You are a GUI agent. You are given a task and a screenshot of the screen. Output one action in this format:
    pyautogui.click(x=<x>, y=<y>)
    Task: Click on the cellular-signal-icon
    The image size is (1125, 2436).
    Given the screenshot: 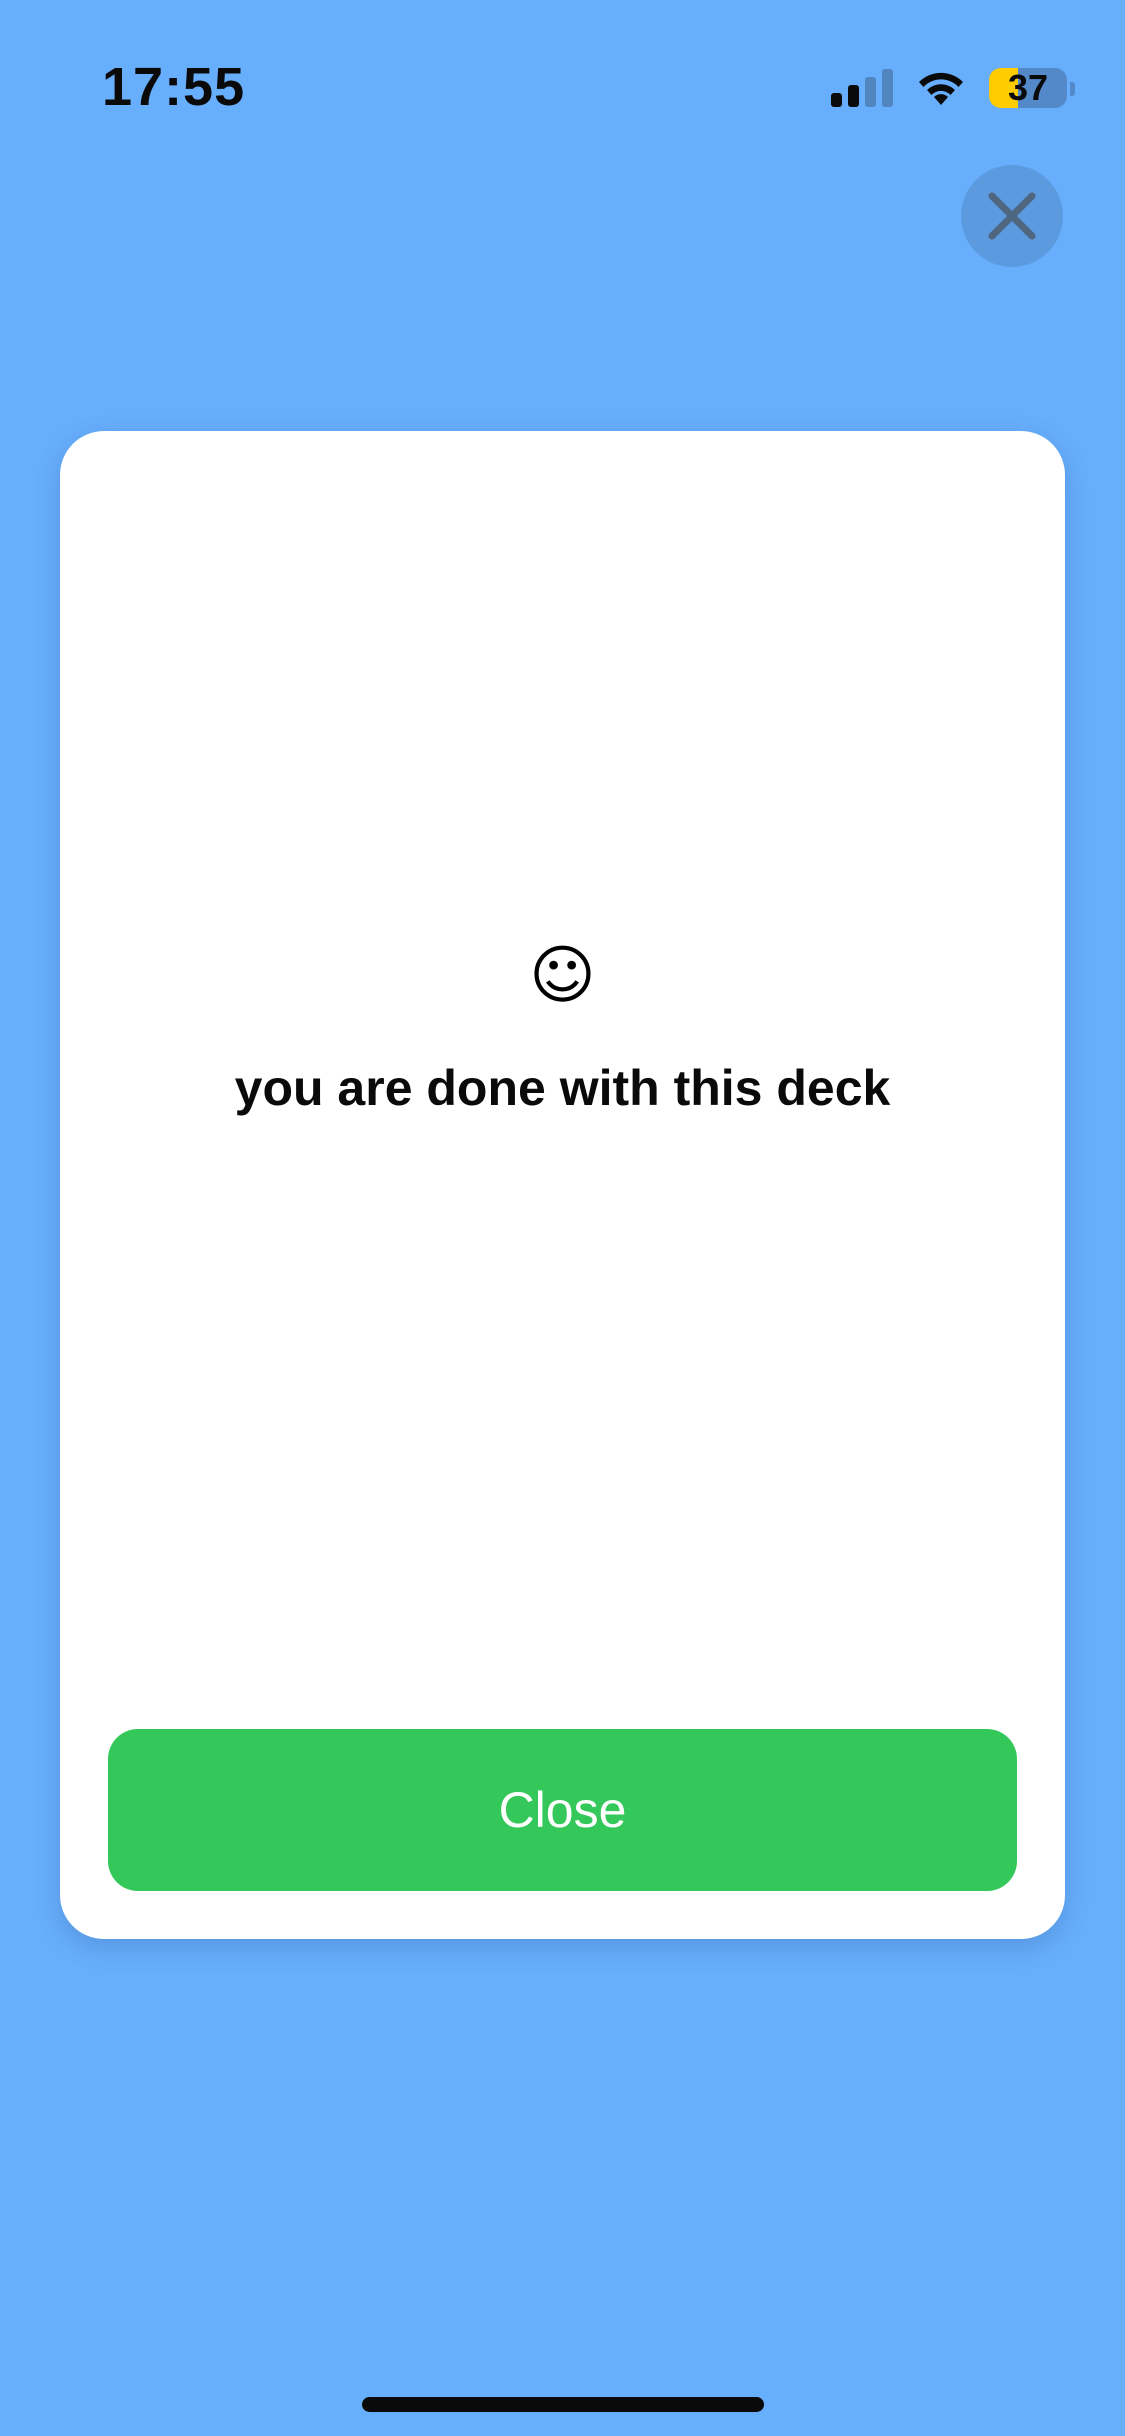 What is the action you would take?
    pyautogui.click(x=862, y=88)
    